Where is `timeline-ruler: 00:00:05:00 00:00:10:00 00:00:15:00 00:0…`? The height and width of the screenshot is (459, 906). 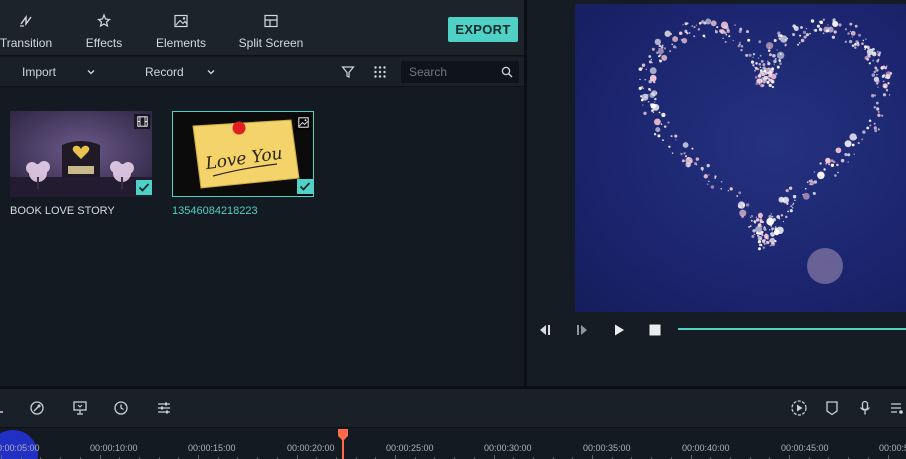
timeline-ruler: 00:00:05:00 00:00:10:00 00:00:15:00 00:0… is located at coordinates (453, 443).